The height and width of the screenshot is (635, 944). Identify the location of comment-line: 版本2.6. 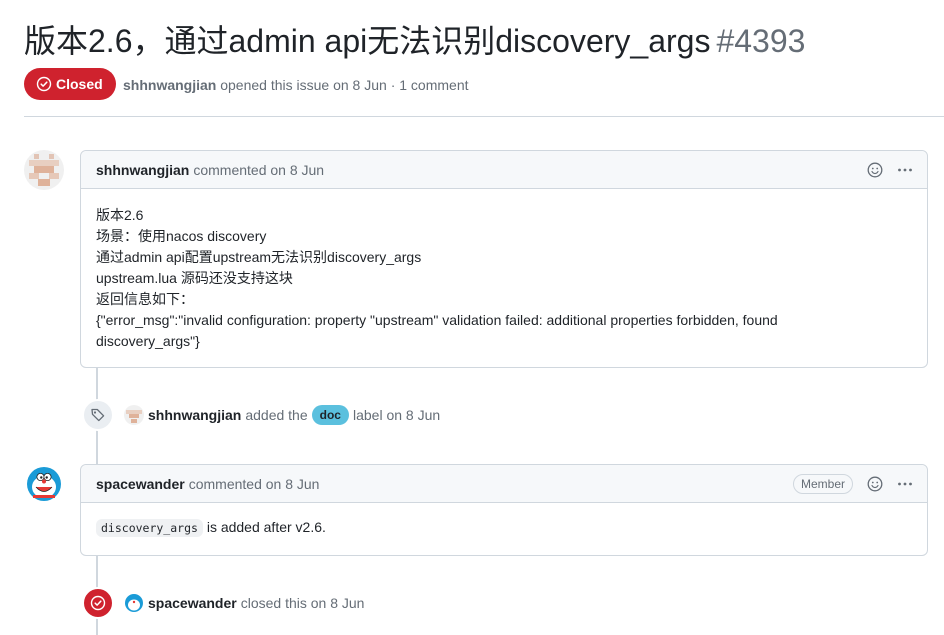
(120, 215).